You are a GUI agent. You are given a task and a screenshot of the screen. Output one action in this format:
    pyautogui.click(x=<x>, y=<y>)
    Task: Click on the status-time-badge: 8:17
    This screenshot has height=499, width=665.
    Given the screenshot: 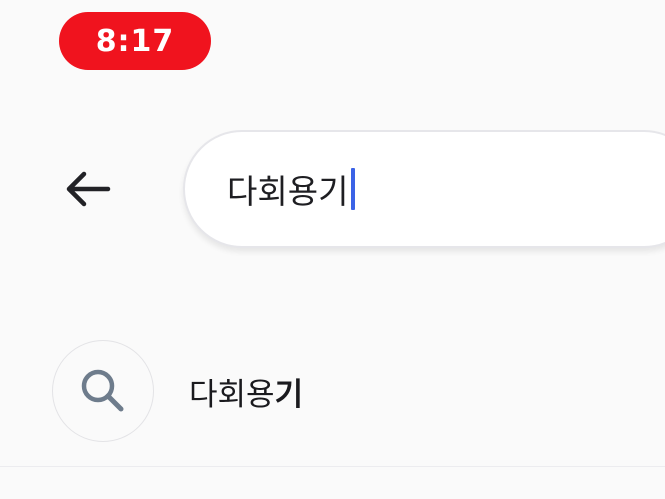 What is the action you would take?
    pyautogui.click(x=135, y=41)
    